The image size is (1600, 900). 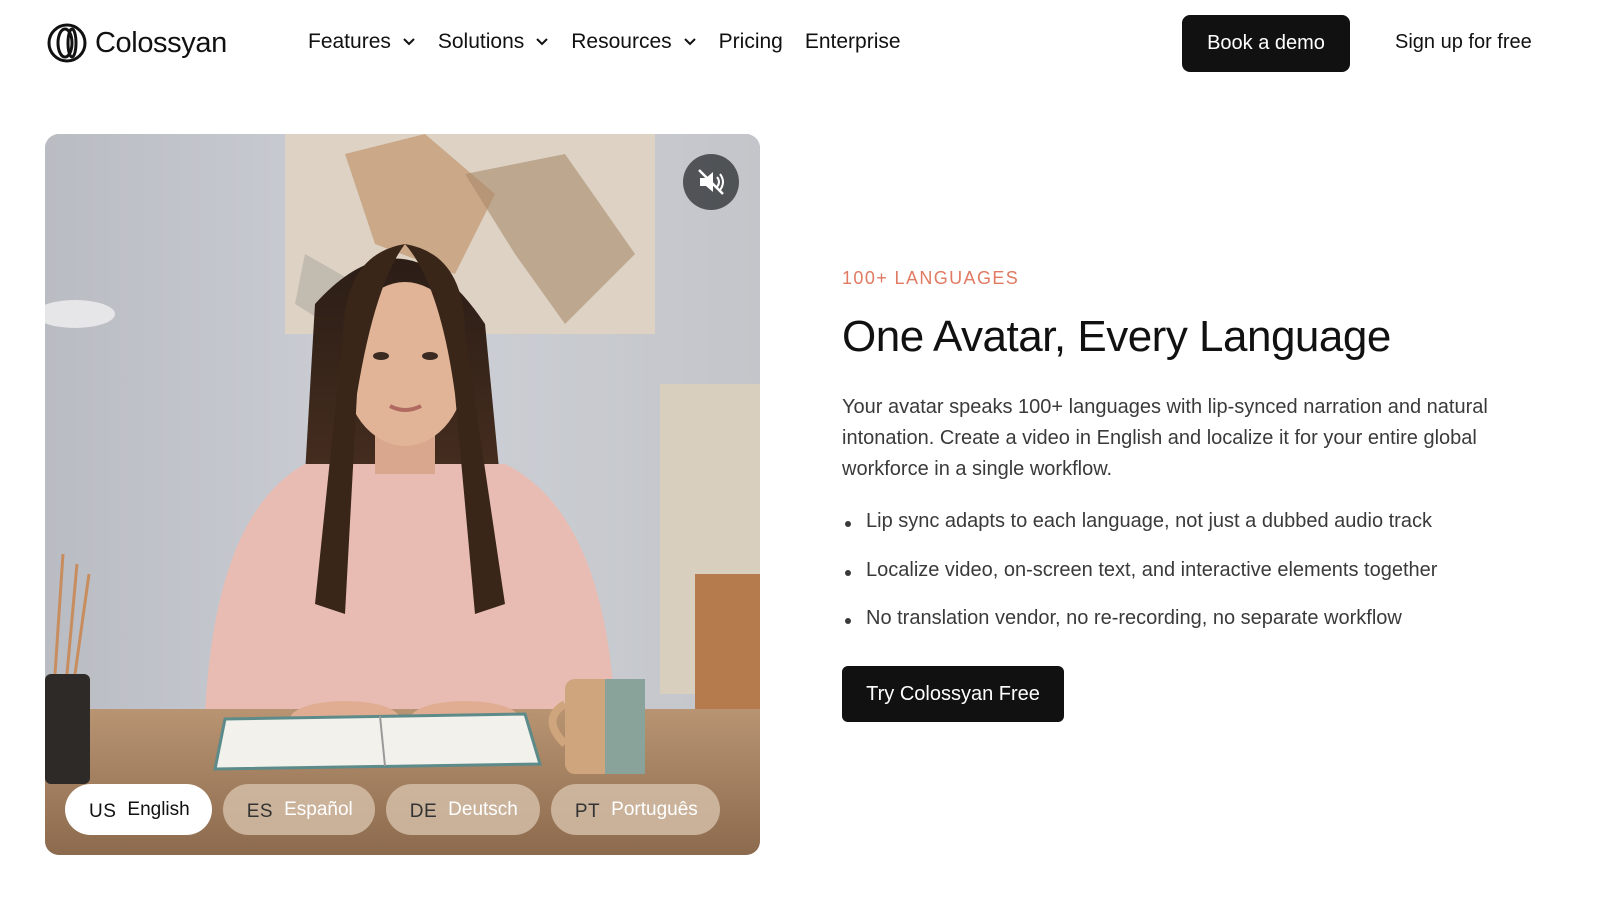 I want to click on nav-pricing-label: Pricing, so click(x=750, y=41).